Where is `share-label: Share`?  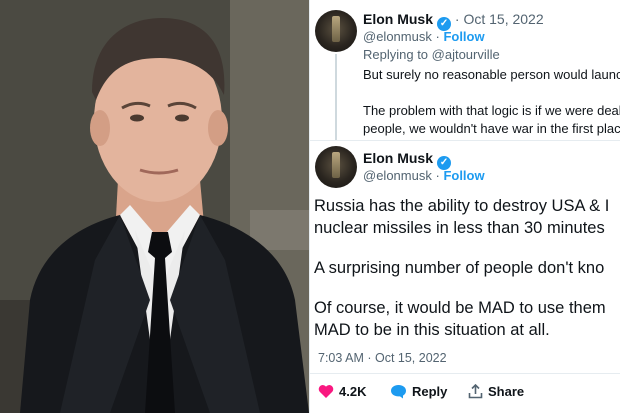 share-label: Share is located at coordinates (506, 391).